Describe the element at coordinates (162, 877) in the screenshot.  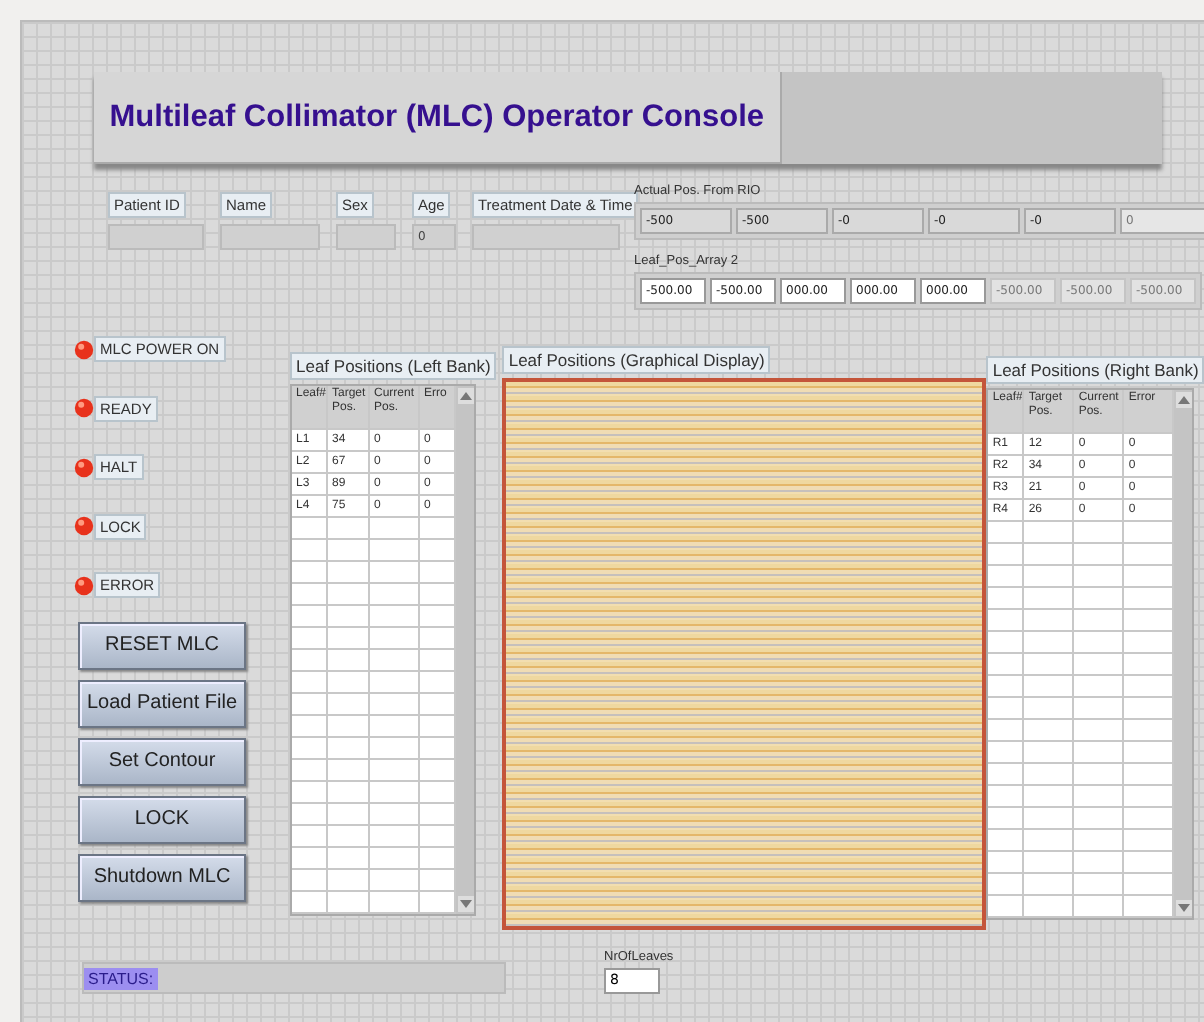
I see `console-button: Shutdown MLC` at that location.